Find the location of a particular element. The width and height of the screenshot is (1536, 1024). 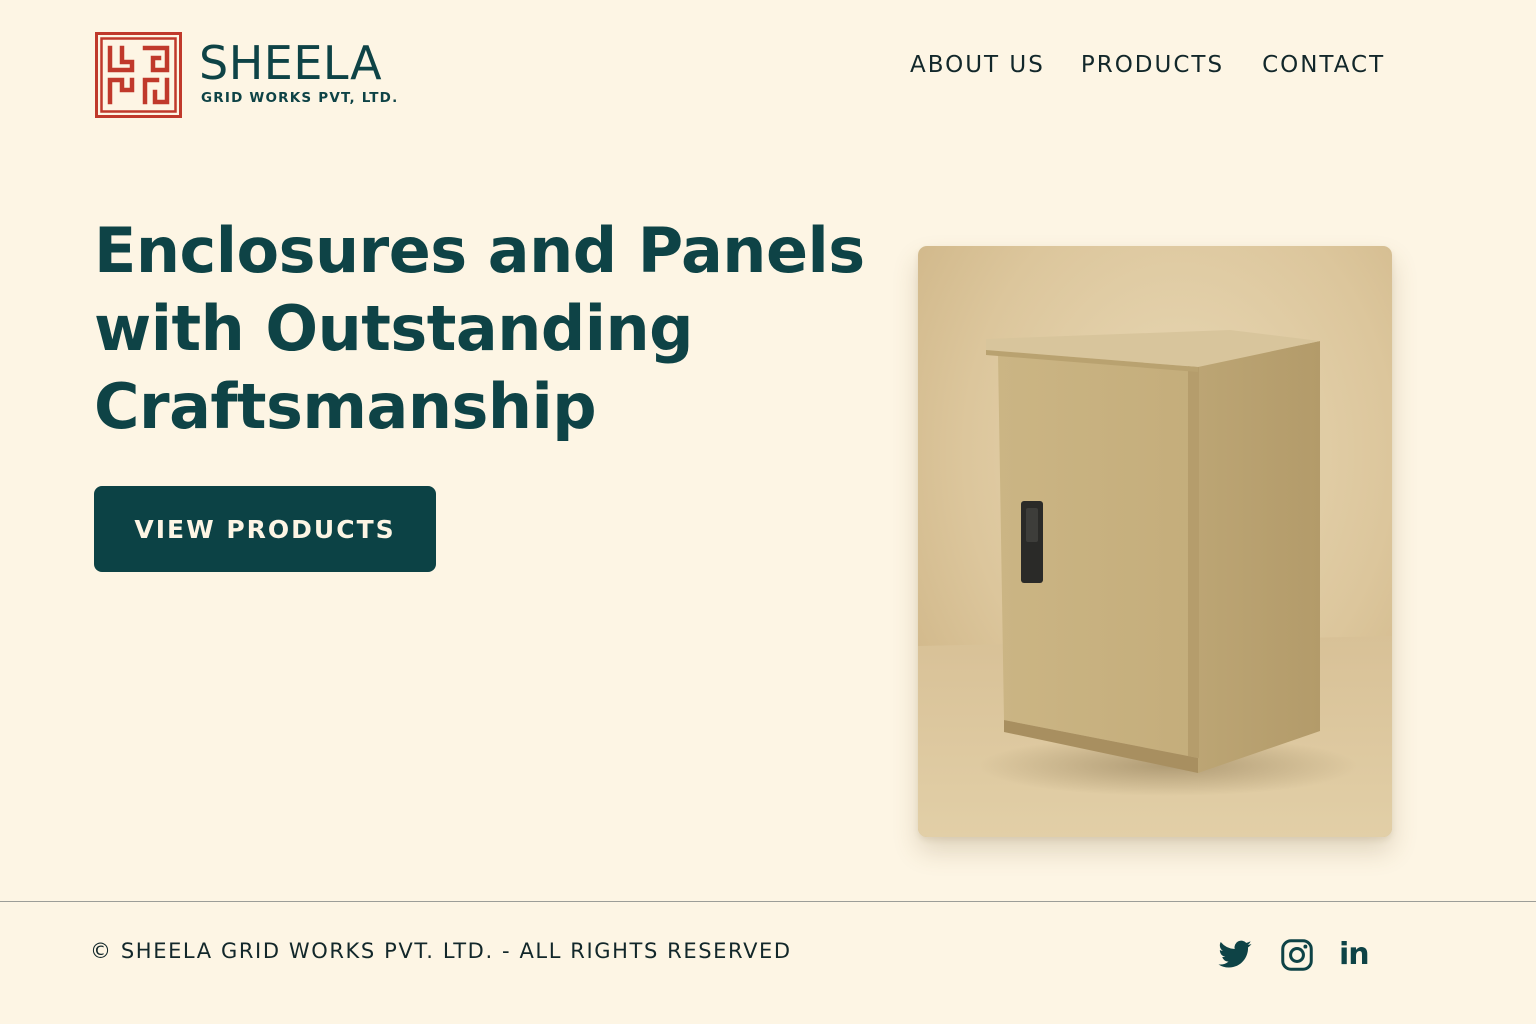

brand-logo-link: SHEELA GRID WORKS PVT, LTD. is located at coordinates (246, 75).